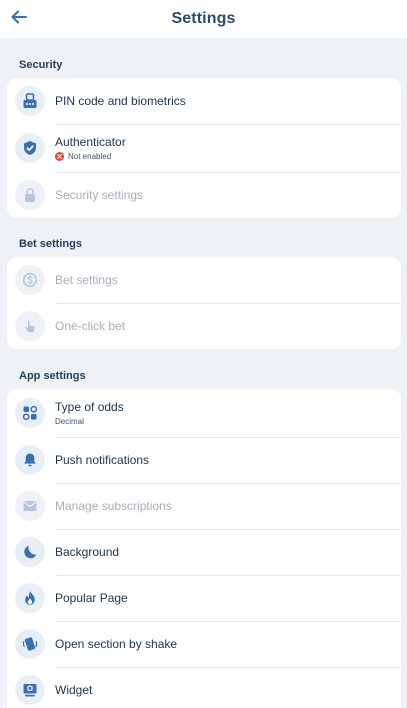  What do you see at coordinates (99, 195) in the screenshot?
I see `settings-item-label: Security settings` at bounding box center [99, 195].